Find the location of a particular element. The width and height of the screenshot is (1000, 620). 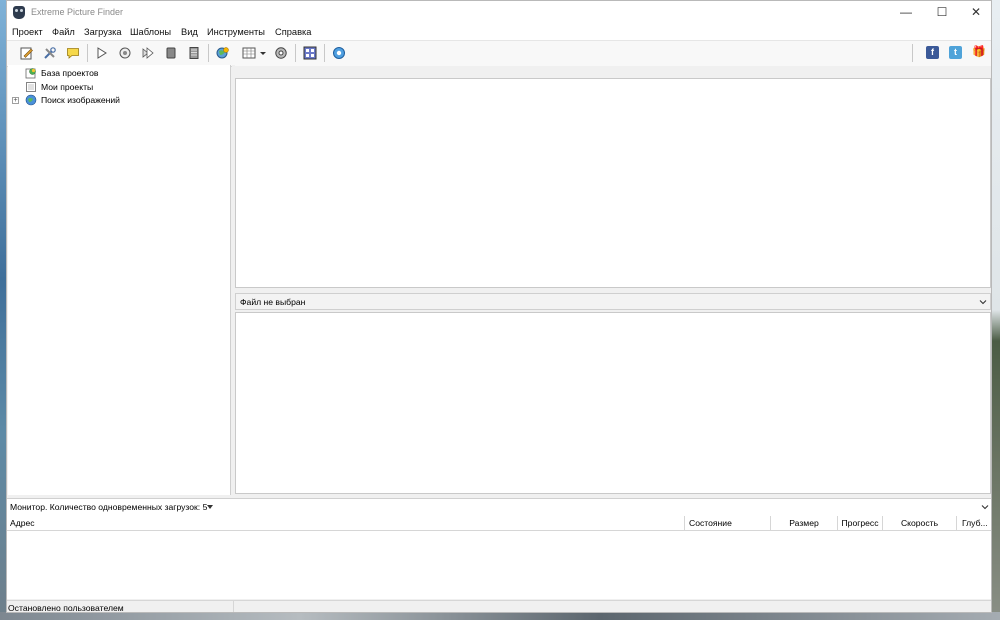

desktop-background-bottom is located at coordinates (500, 616).